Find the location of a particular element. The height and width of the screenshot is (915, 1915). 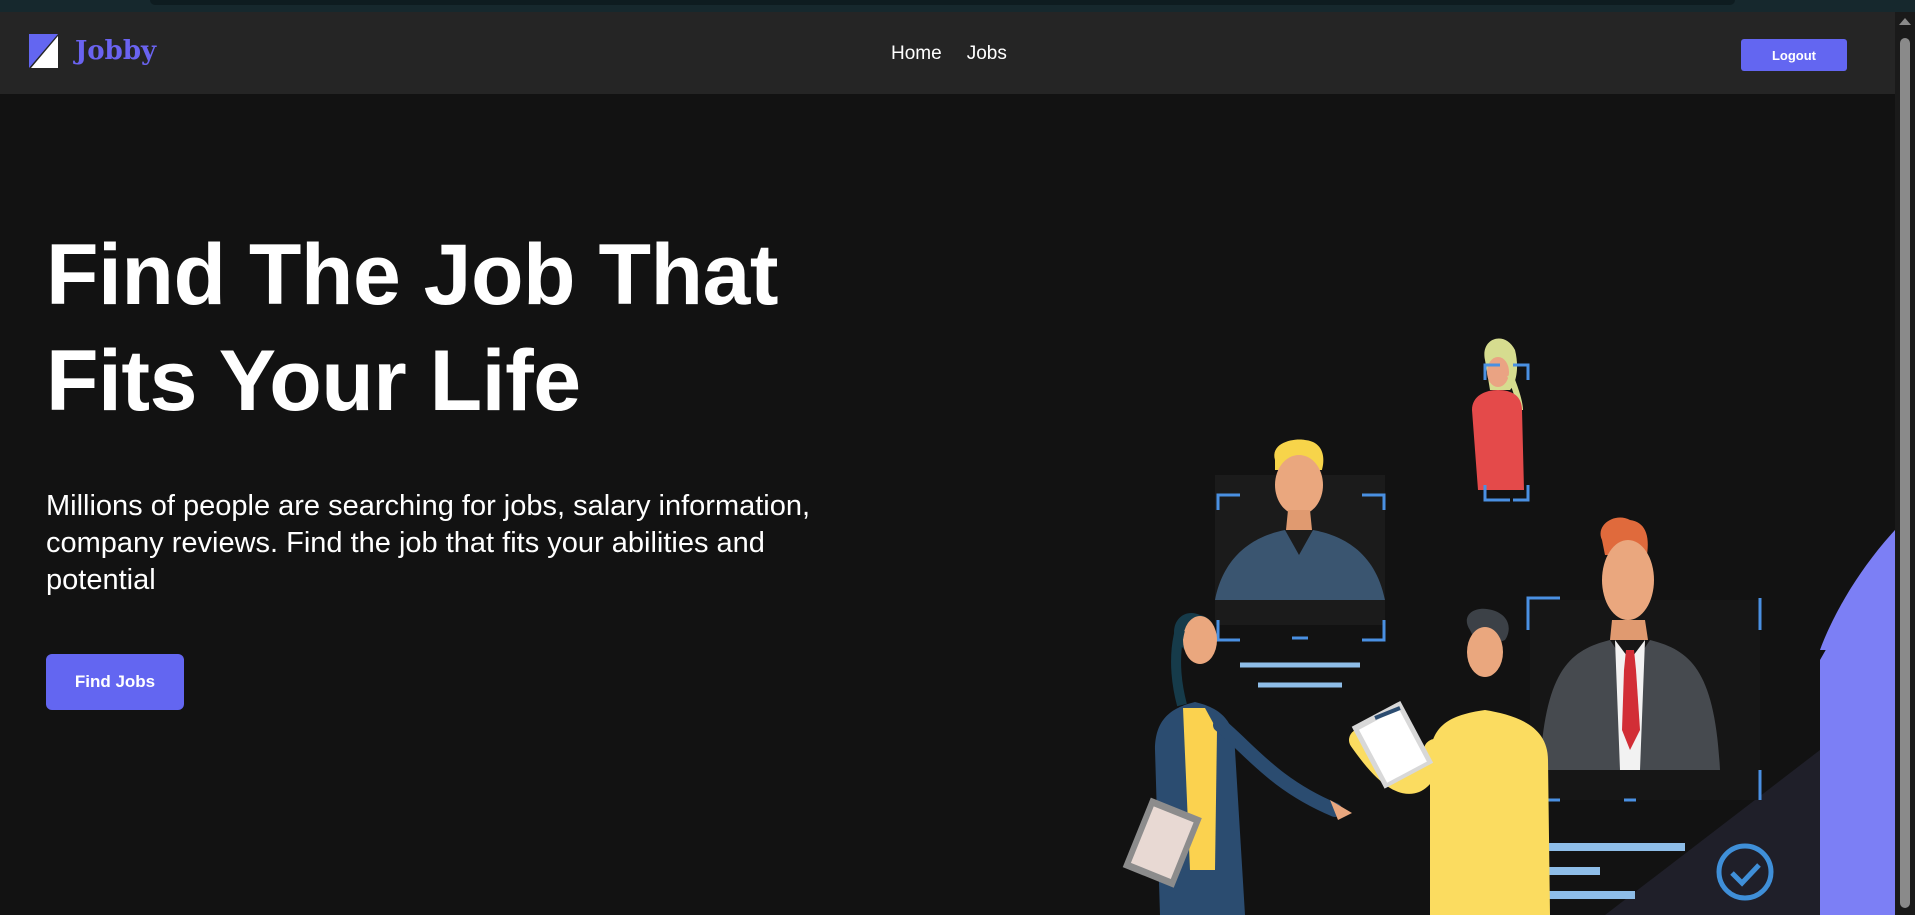

hero-title: Find The Job That Fits Your Life is located at coordinates (466, 328).